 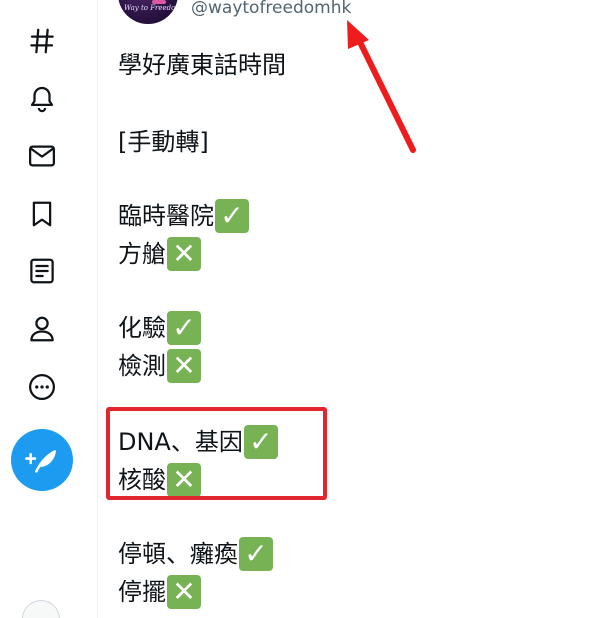 What do you see at coordinates (142, 328) in the screenshot?
I see `tweet-line-text: 化驗` at bounding box center [142, 328].